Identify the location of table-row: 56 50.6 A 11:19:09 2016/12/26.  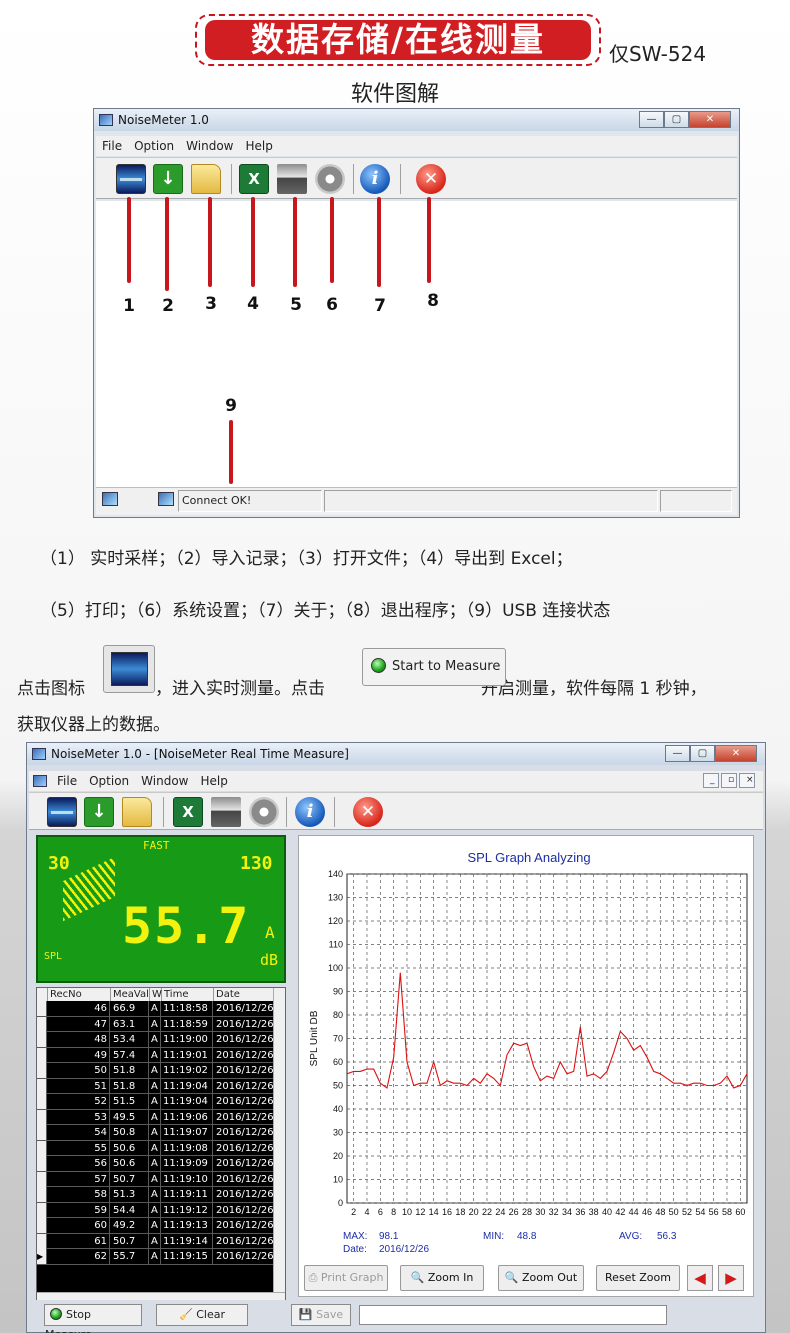
(156, 1164).